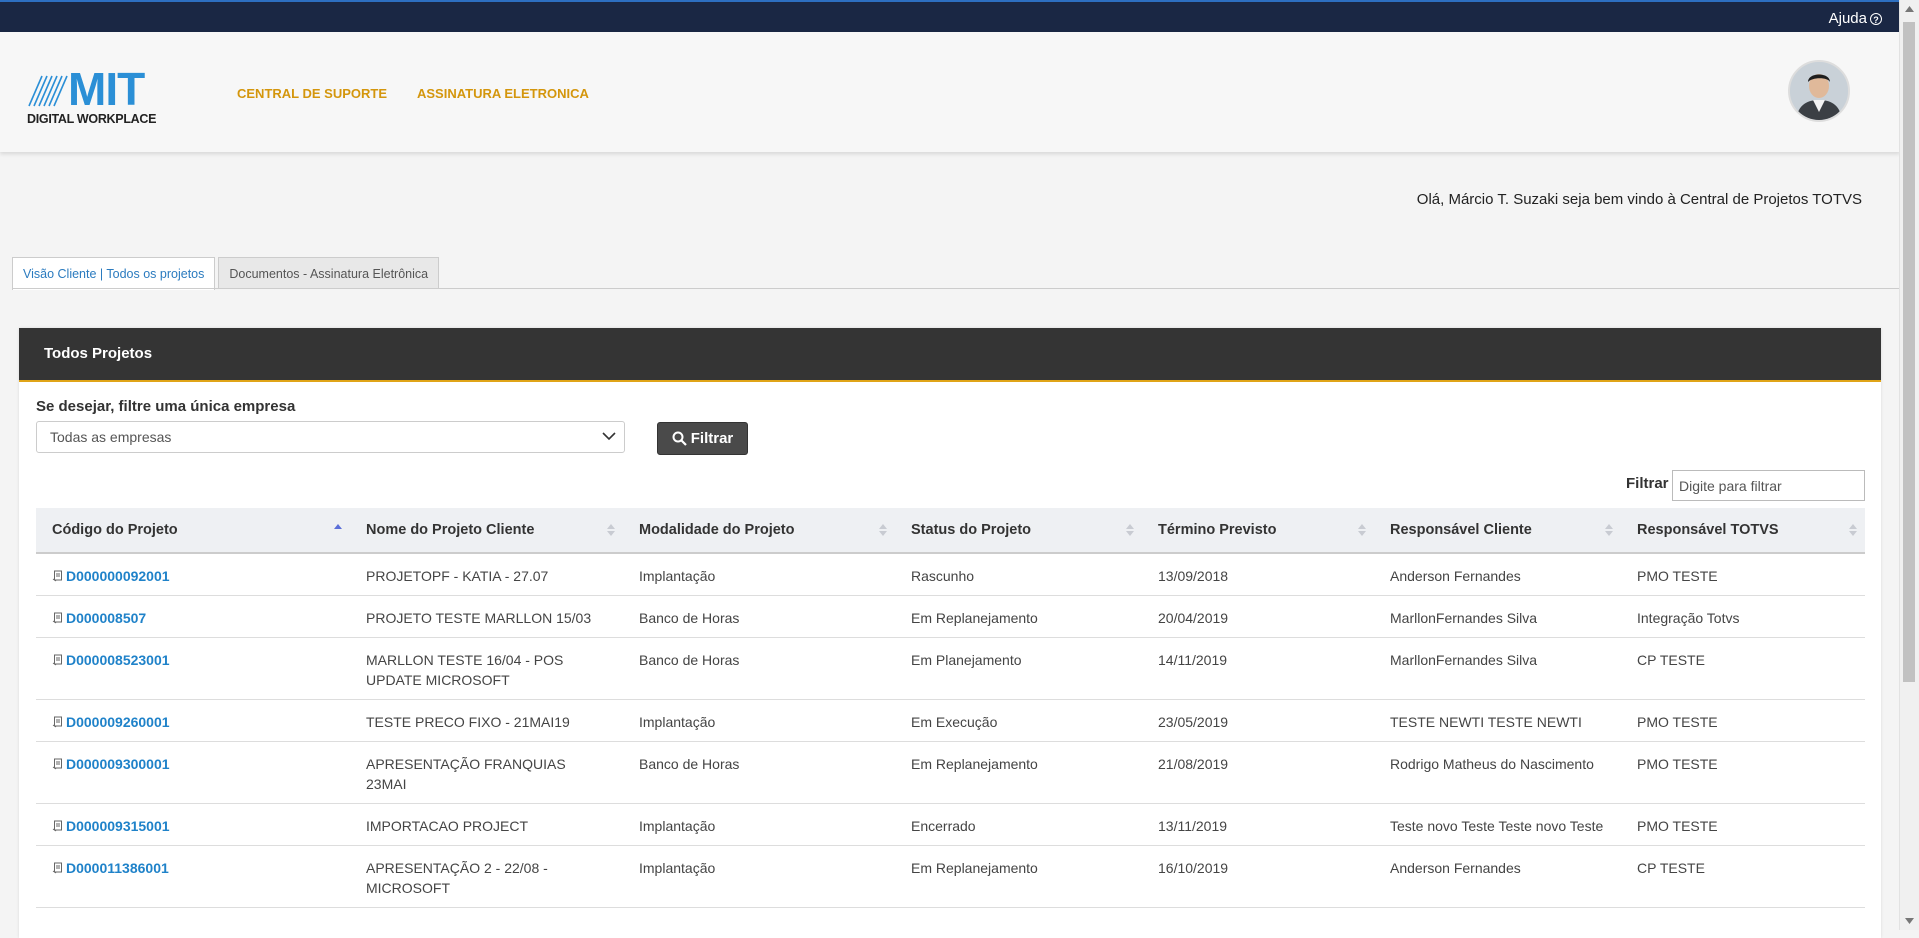 This screenshot has height=938, width=1919. What do you see at coordinates (118, 722) in the screenshot?
I see `project-code-link: D000009260001` at bounding box center [118, 722].